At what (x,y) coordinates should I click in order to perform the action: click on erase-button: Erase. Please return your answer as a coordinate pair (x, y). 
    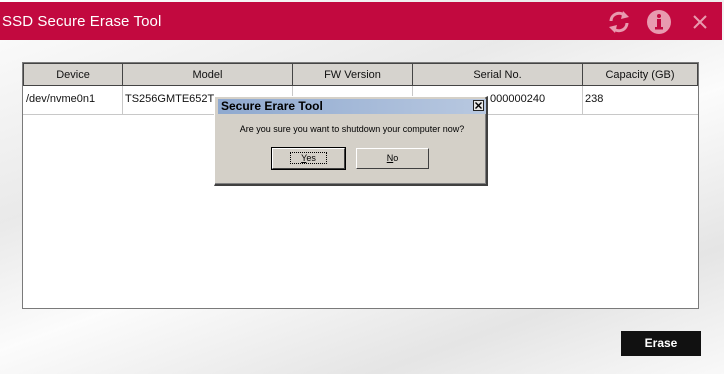
    Looking at the image, I should click on (661, 343).